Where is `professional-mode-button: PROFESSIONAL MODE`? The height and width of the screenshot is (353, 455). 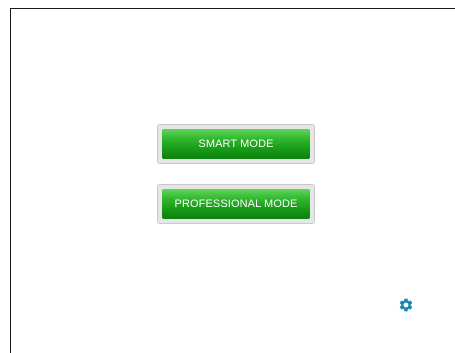
professional-mode-button: PROFESSIONAL MODE is located at coordinates (236, 204).